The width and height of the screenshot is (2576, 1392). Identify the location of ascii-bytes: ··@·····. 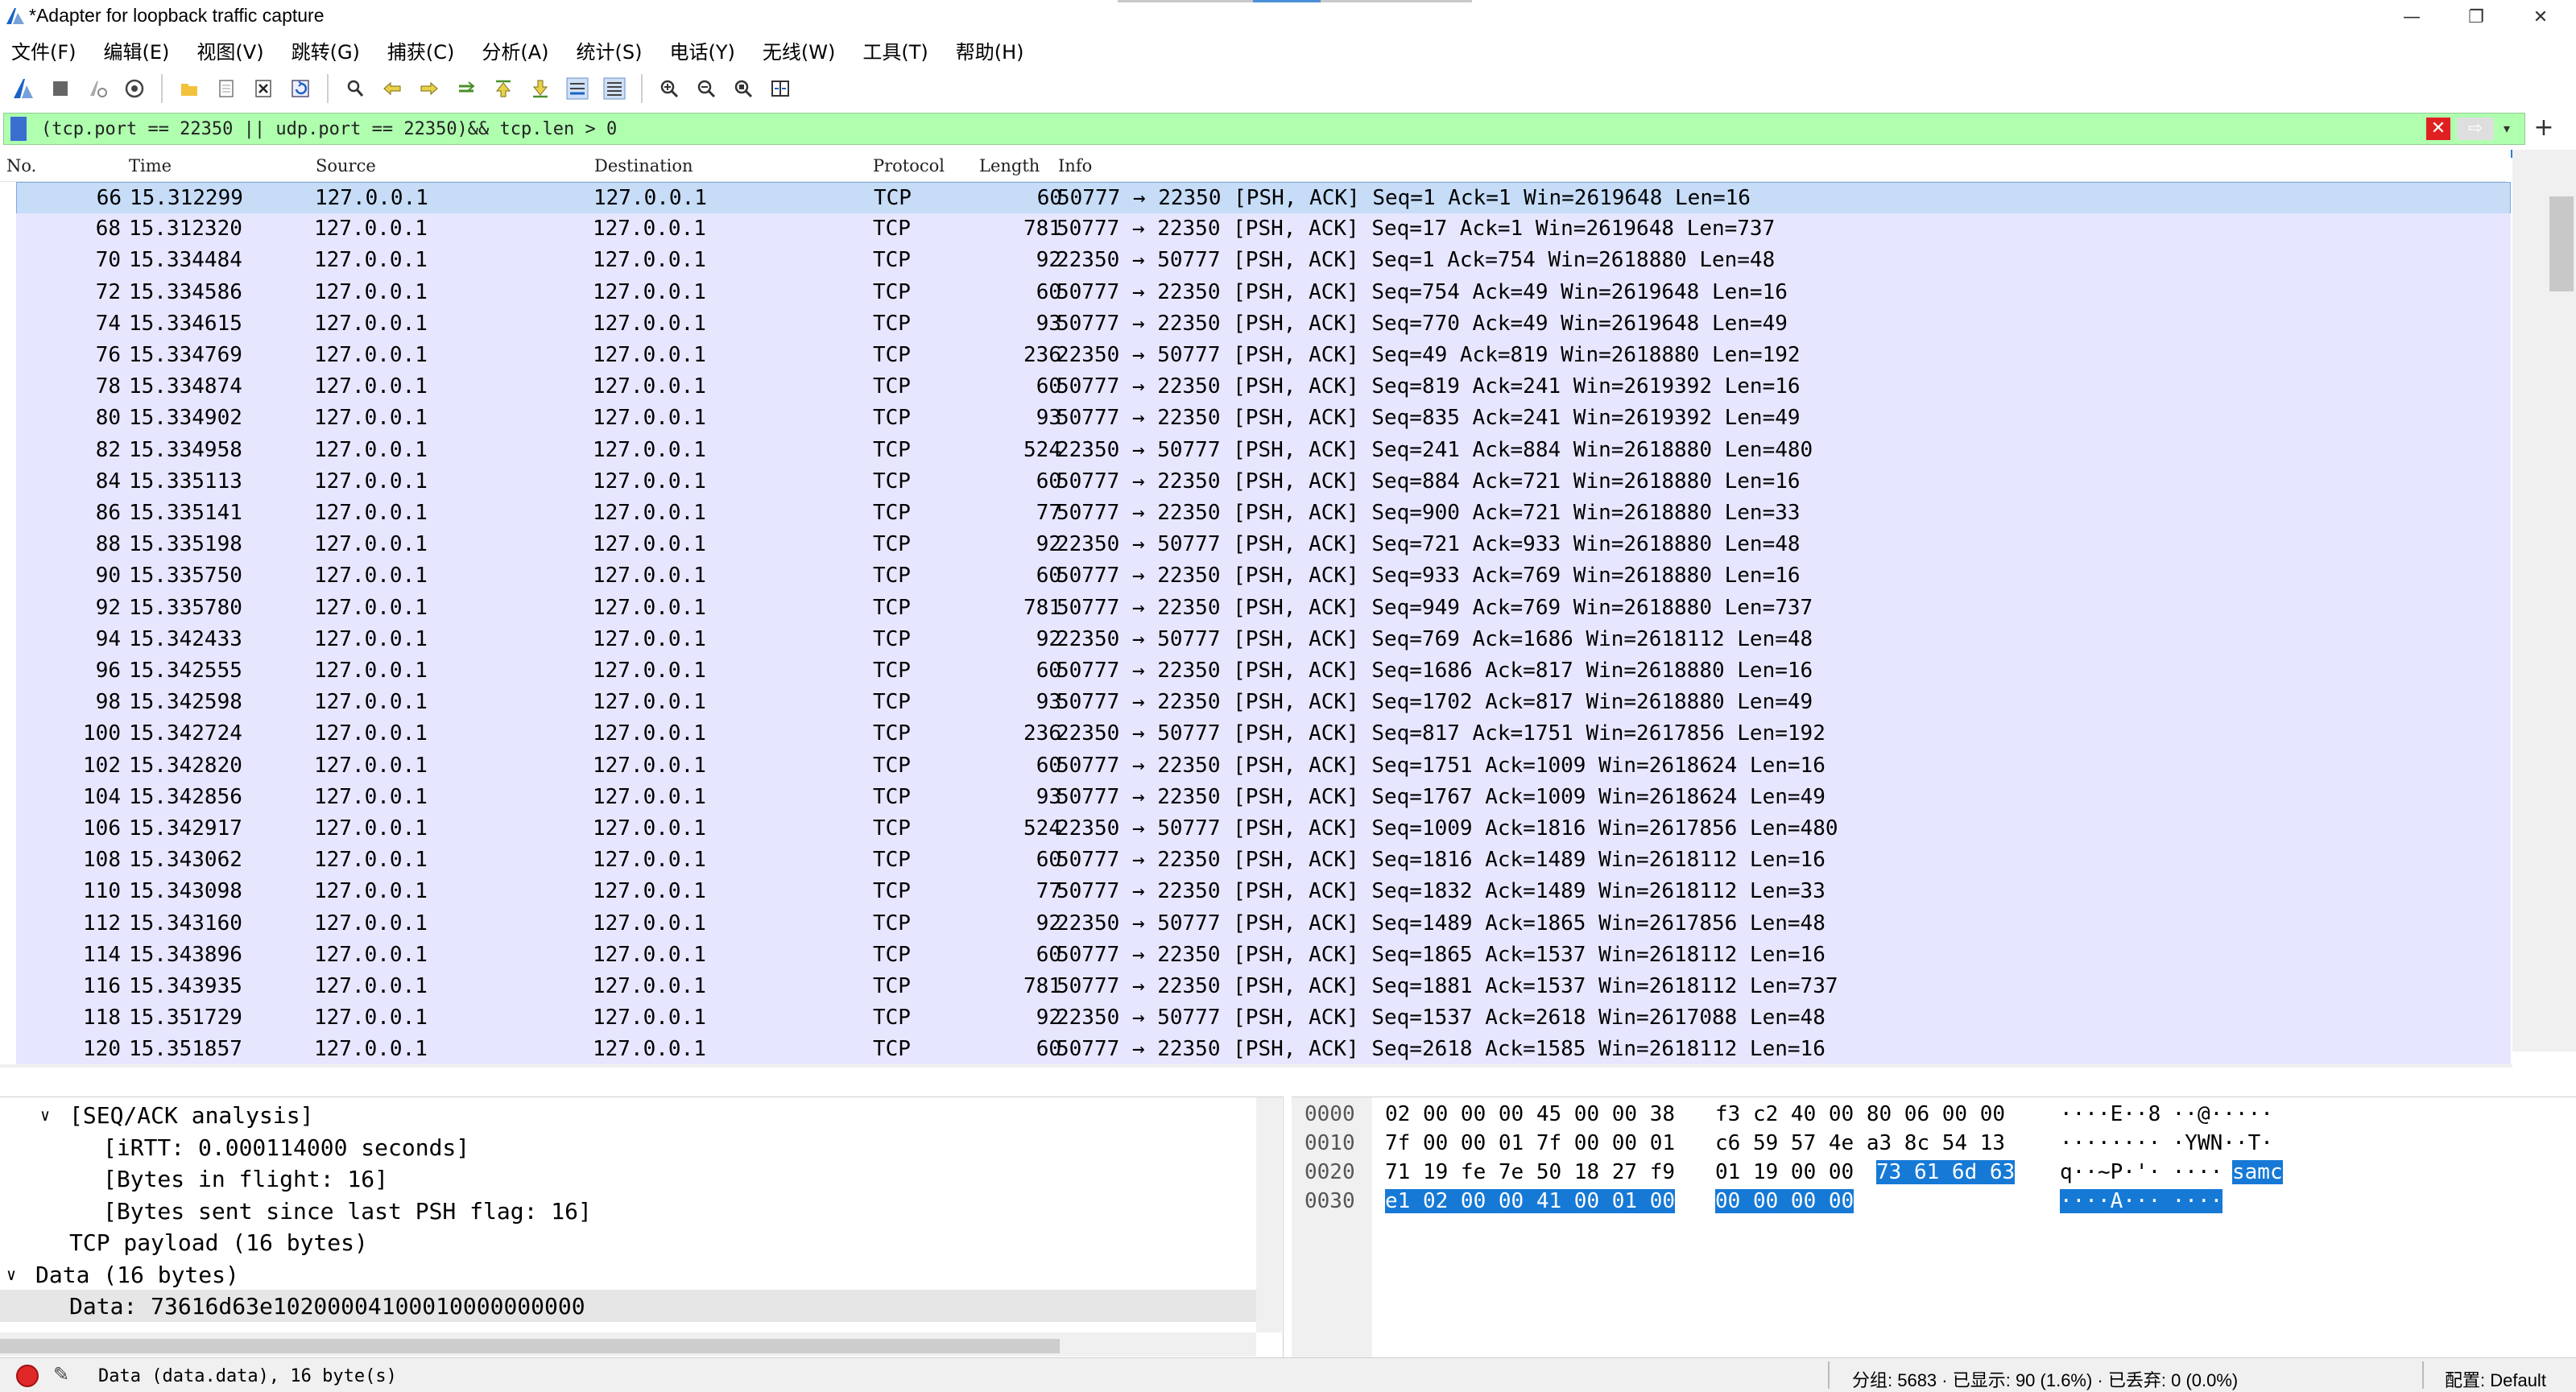
(2216, 1114).